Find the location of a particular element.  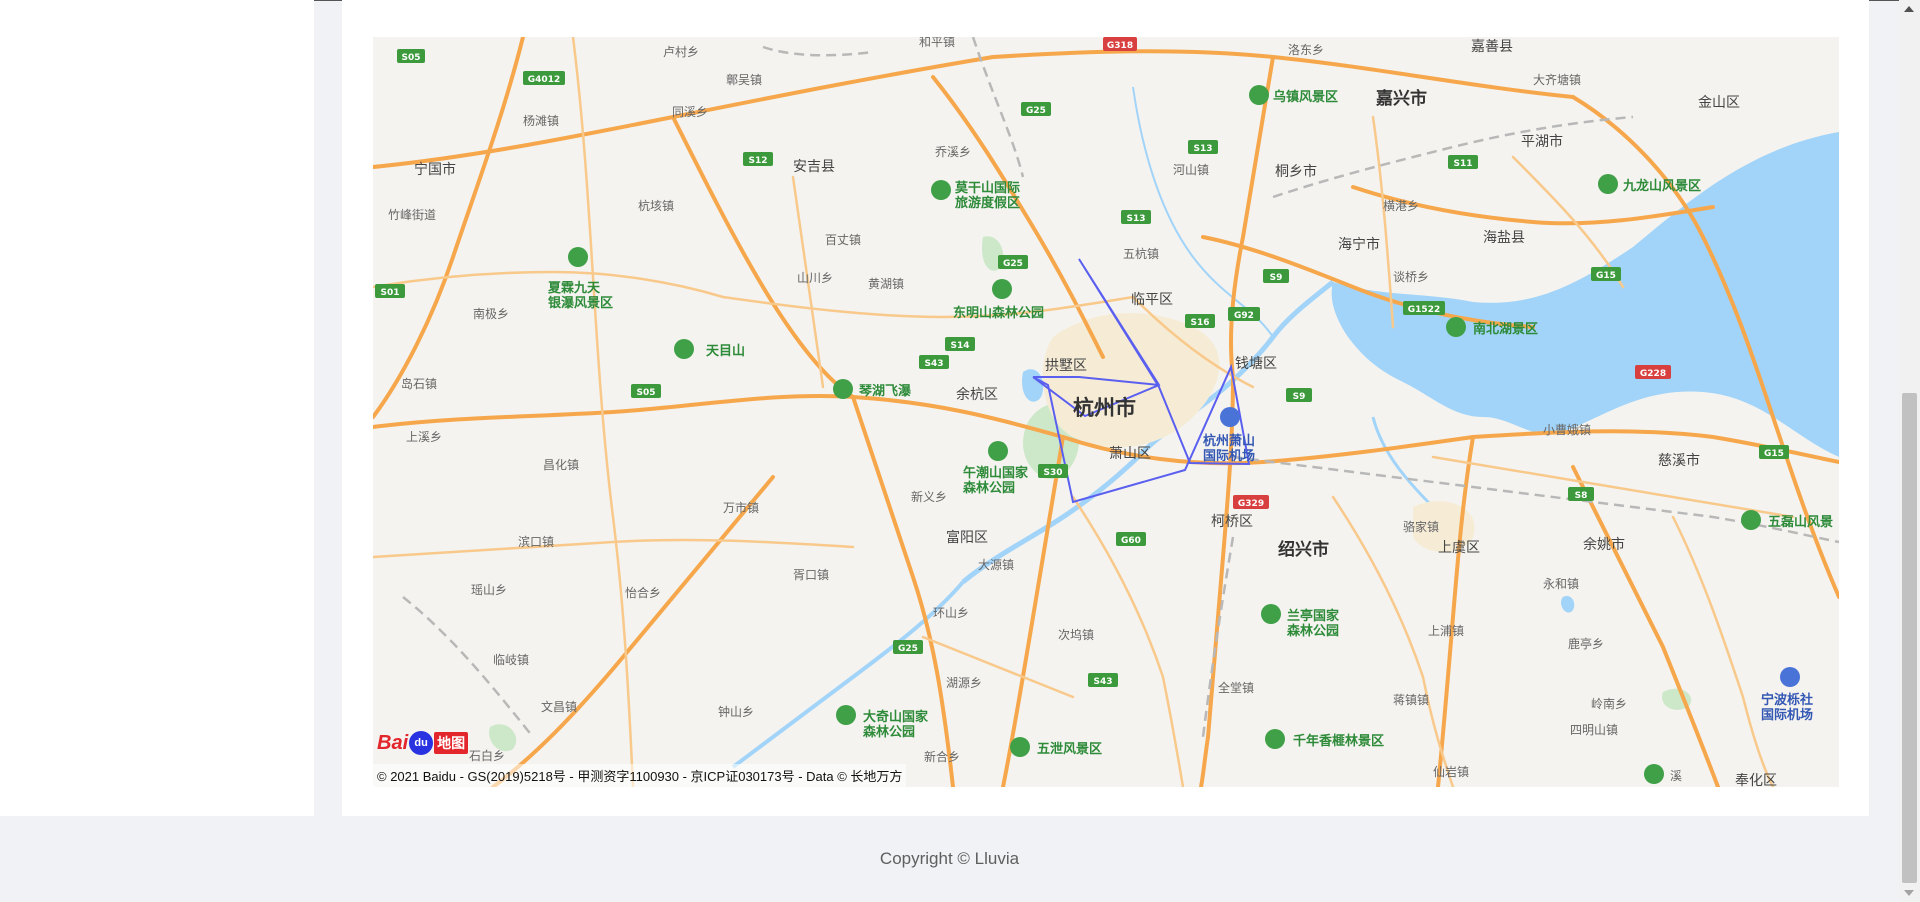

place-label: 余姚市 is located at coordinates (1604, 544).